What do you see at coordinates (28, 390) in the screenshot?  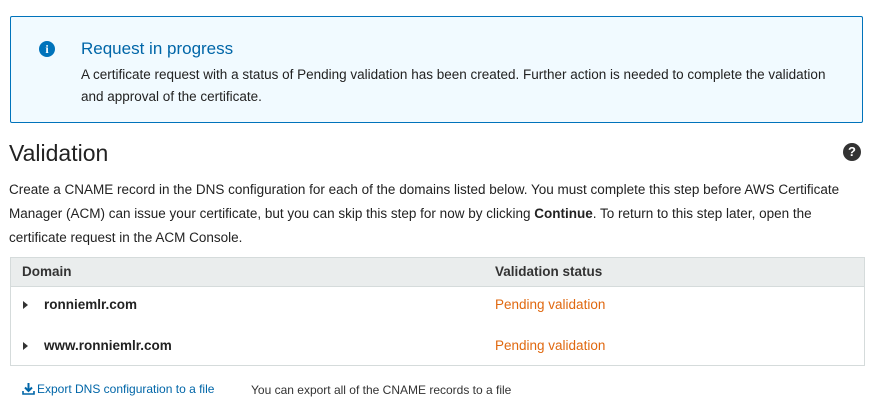 I see `download-icon` at bounding box center [28, 390].